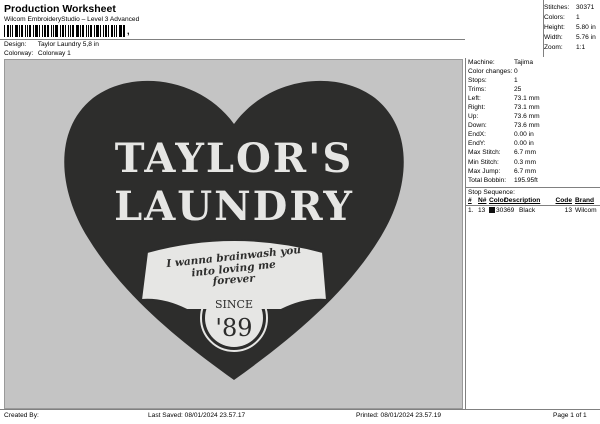 The width and height of the screenshot is (600, 424). Describe the element at coordinates (482, 201) in the screenshot. I see `col-header-n: N#` at that location.